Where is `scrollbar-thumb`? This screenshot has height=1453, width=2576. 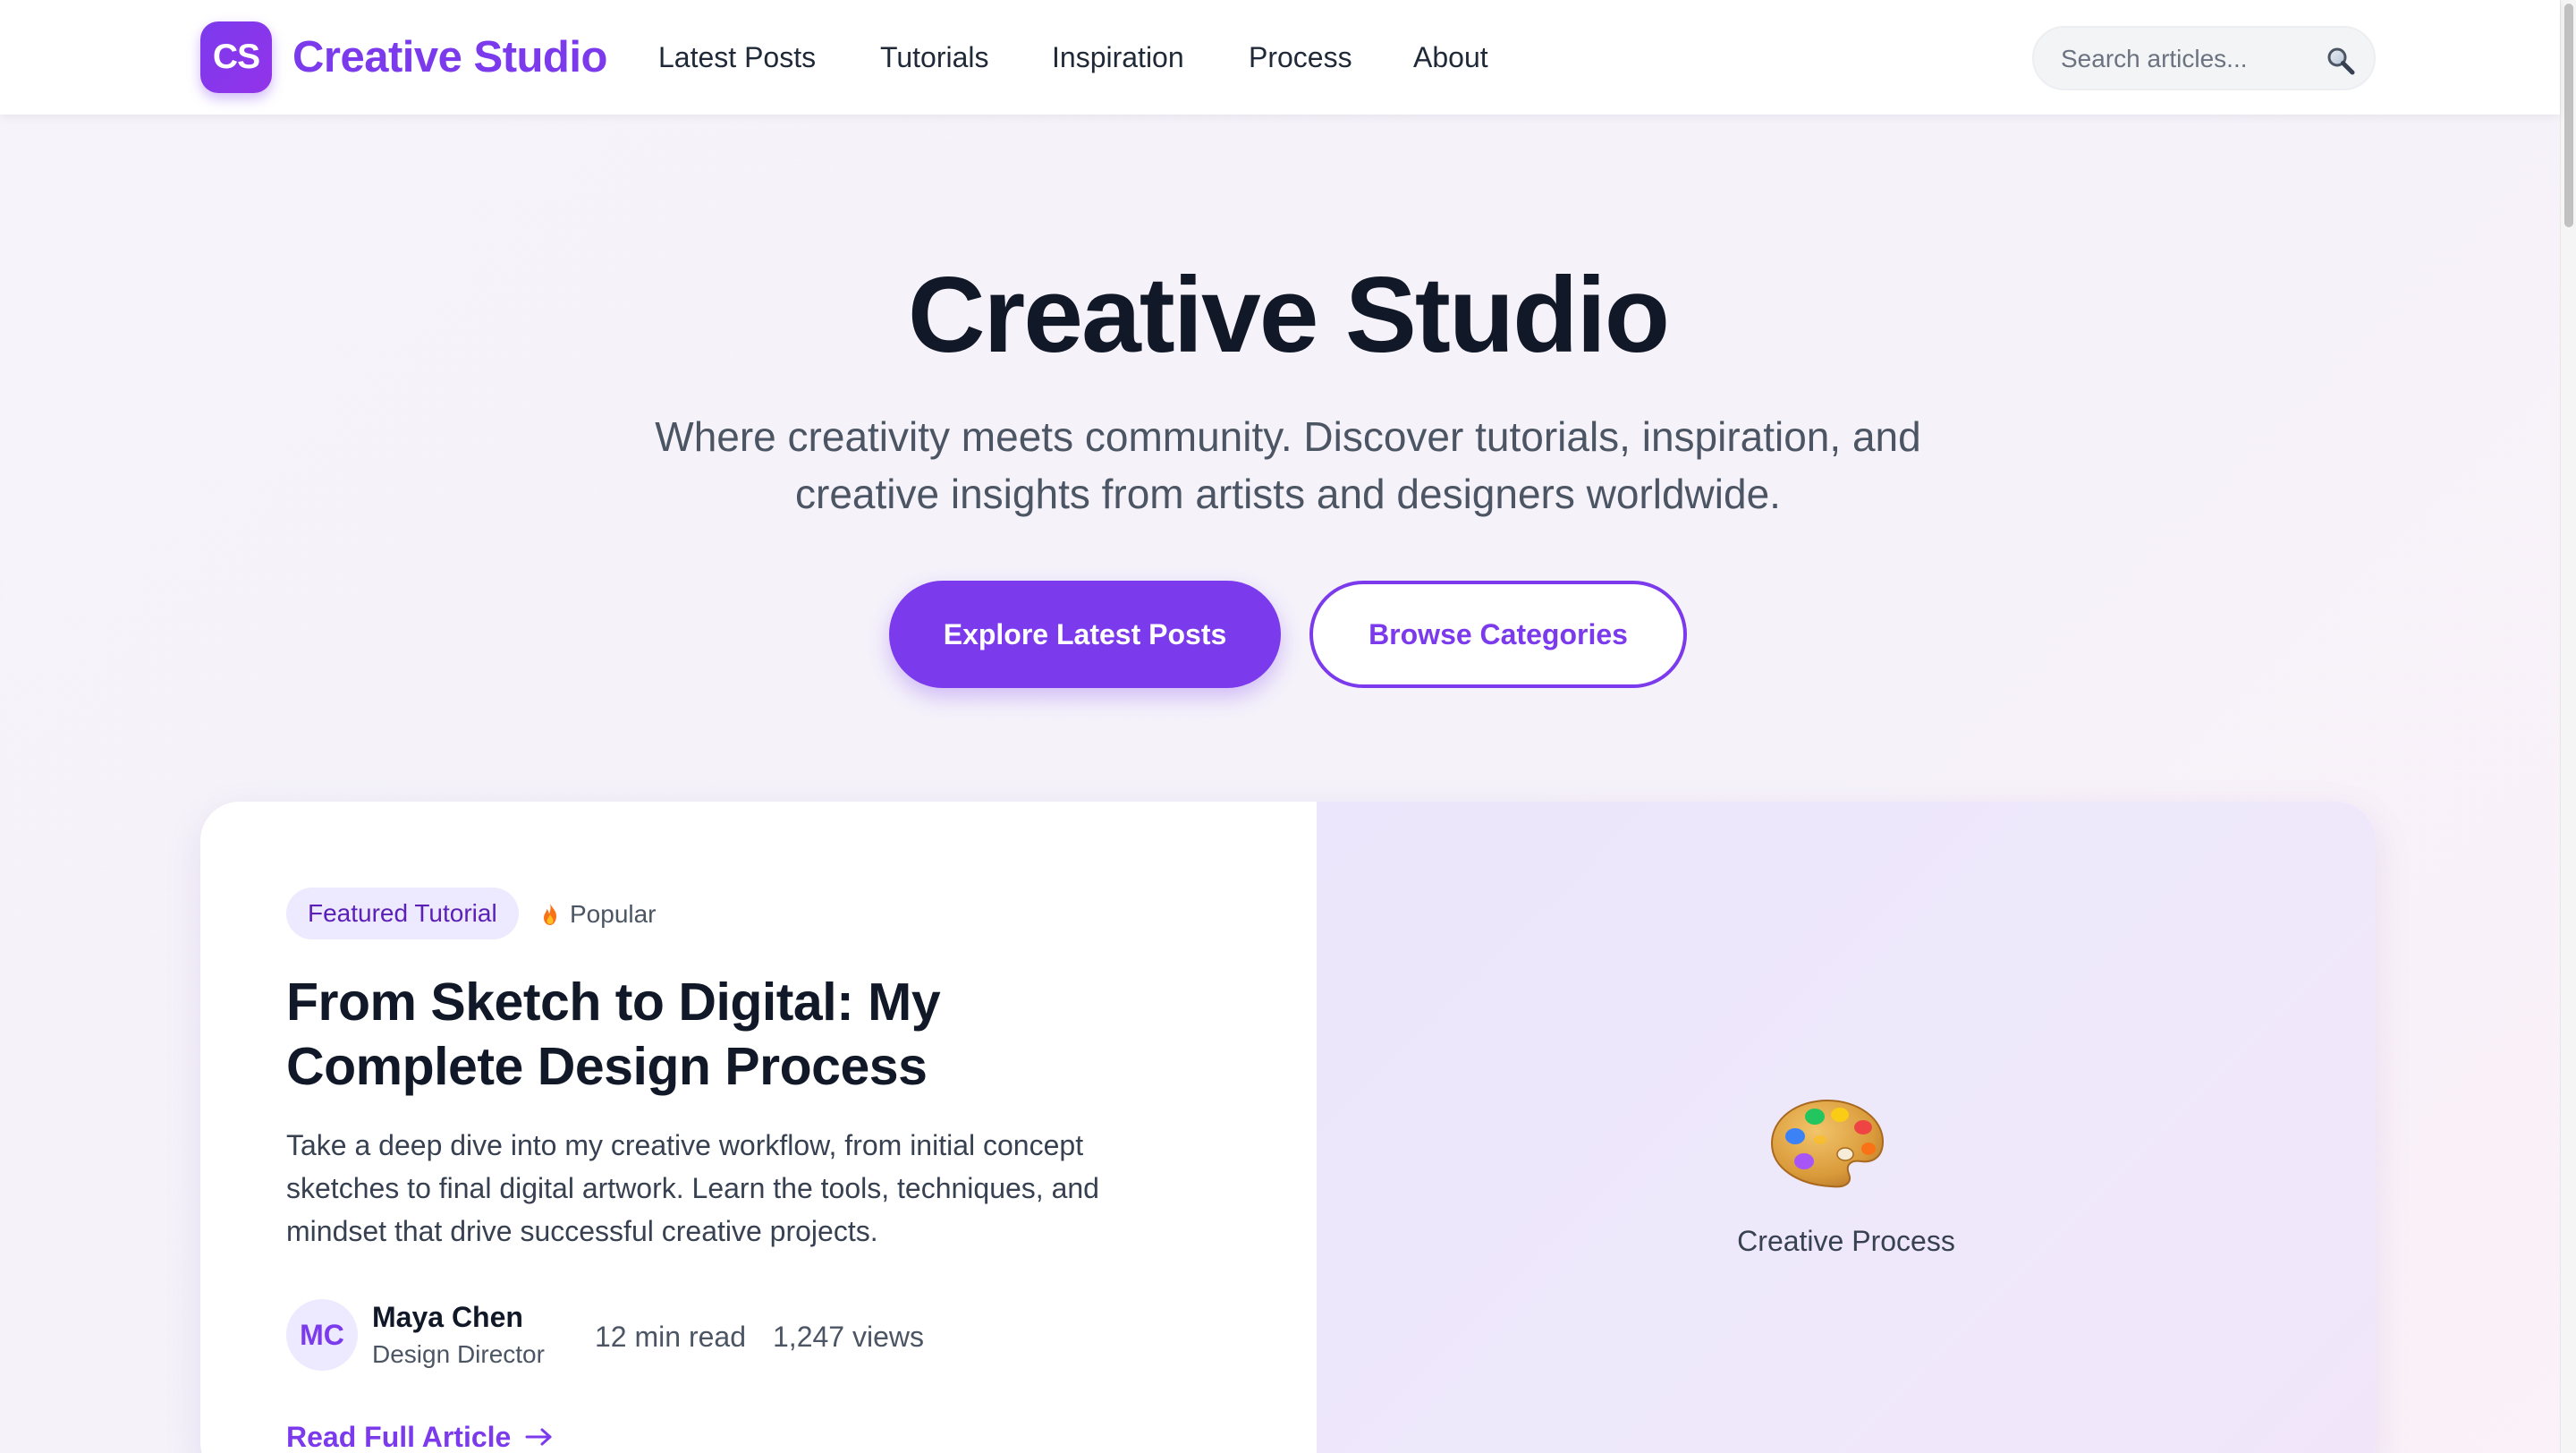 scrollbar-thumb is located at coordinates (2568, 115).